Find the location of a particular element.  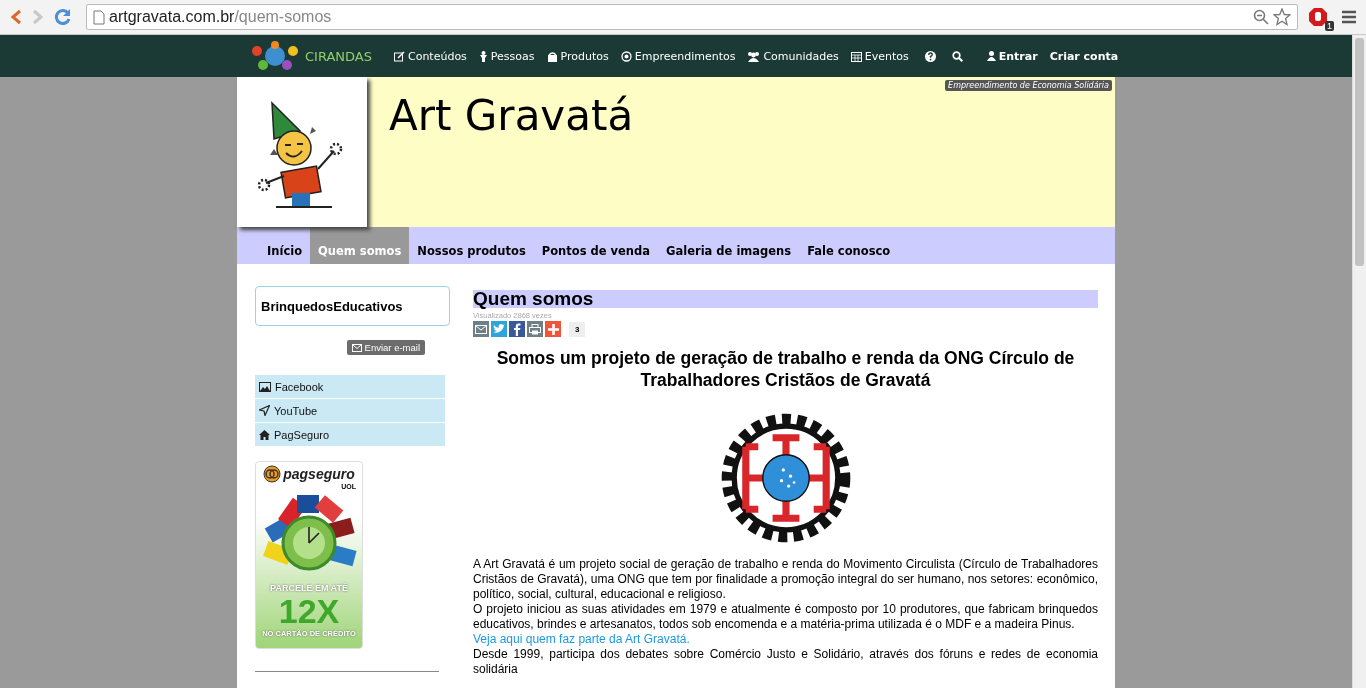

group-icon is located at coordinates (754, 56).